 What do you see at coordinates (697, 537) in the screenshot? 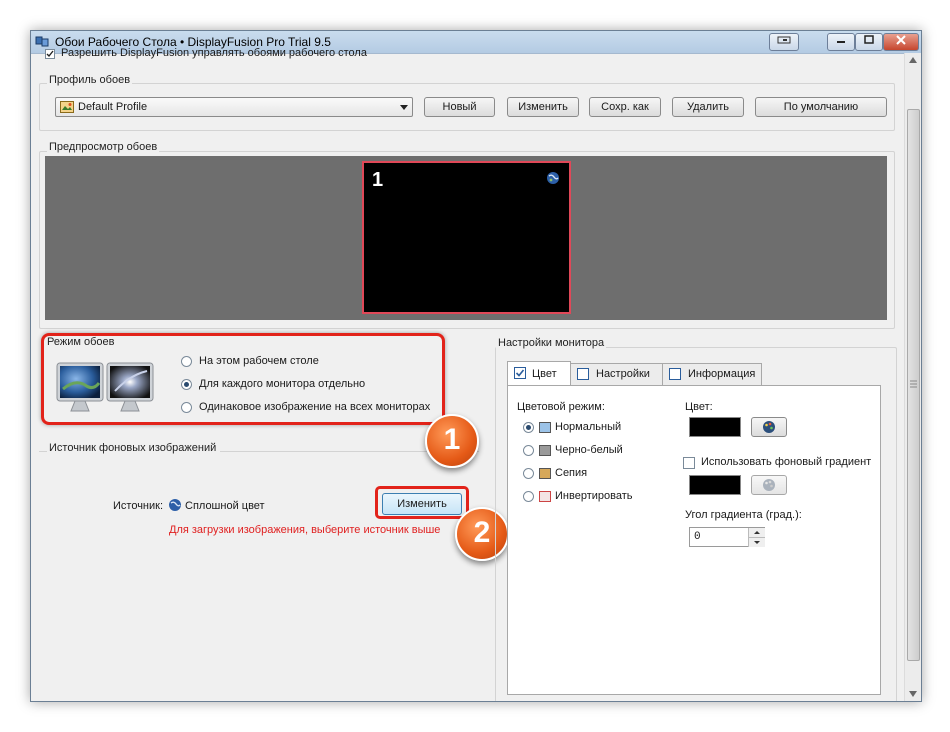
I see `gradient-angle-value: 0` at bounding box center [697, 537].